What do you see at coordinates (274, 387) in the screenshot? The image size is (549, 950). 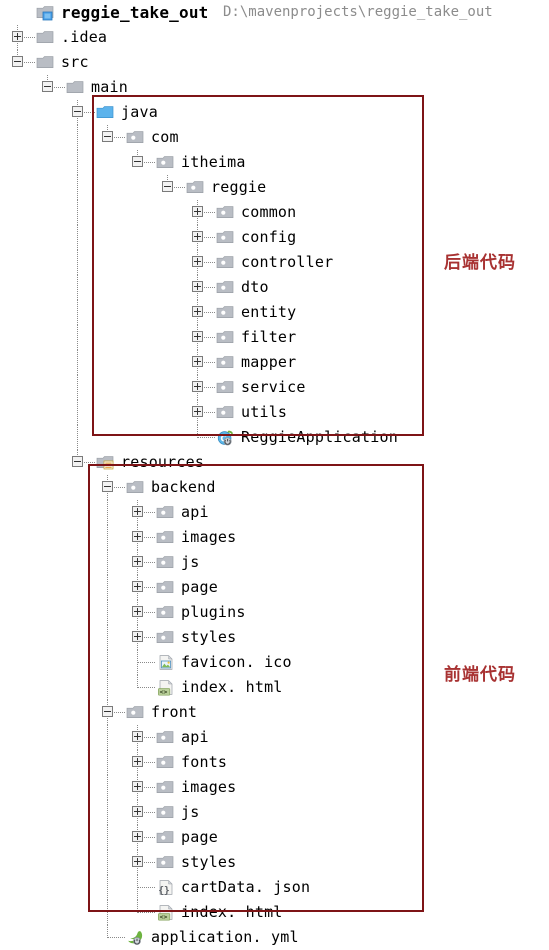 I see `tree-row: service` at bounding box center [274, 387].